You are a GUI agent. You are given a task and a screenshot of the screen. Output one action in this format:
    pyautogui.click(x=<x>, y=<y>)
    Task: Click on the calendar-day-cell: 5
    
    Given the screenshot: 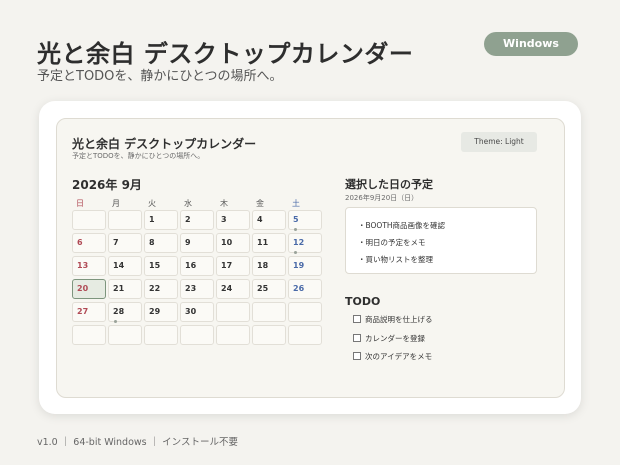 What is the action you would take?
    pyautogui.click(x=305, y=220)
    